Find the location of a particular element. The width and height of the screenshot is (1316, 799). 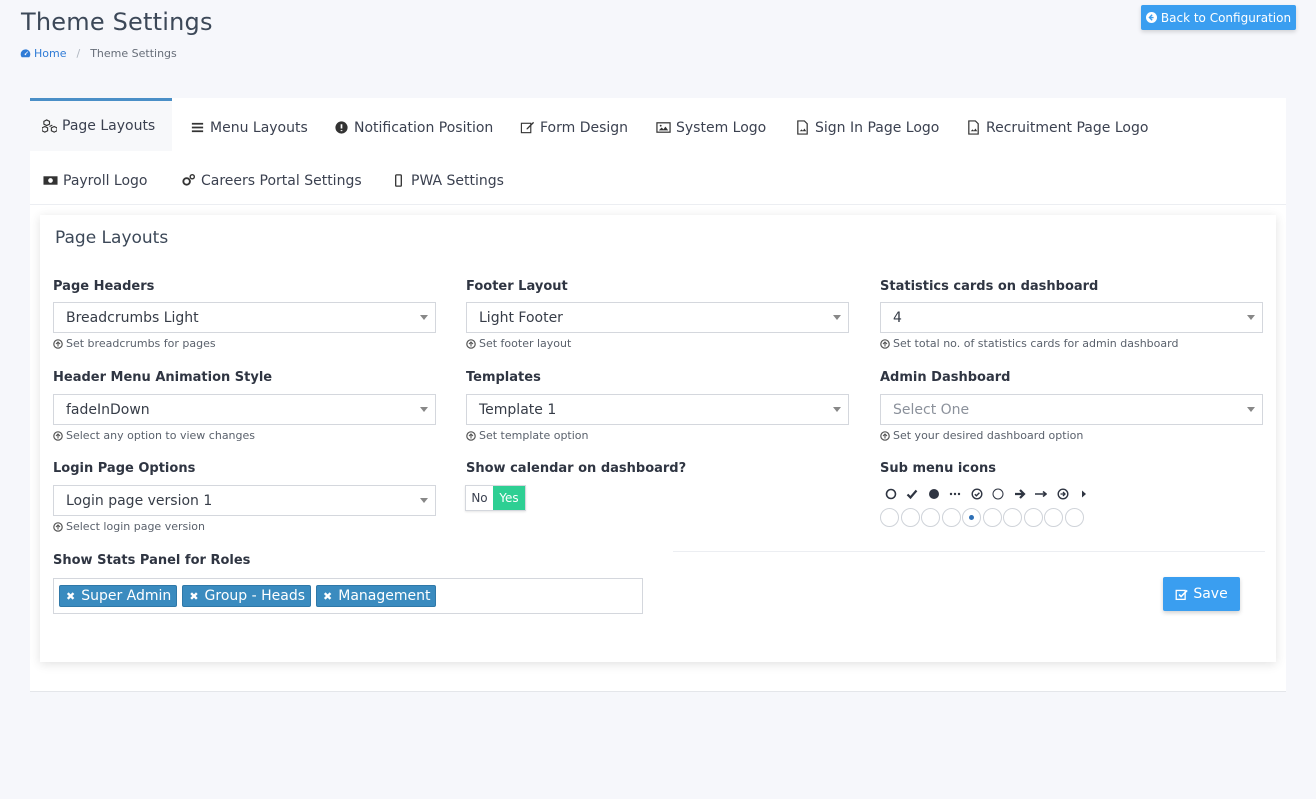

tab-system-logo: System Logo is located at coordinates (711, 127).